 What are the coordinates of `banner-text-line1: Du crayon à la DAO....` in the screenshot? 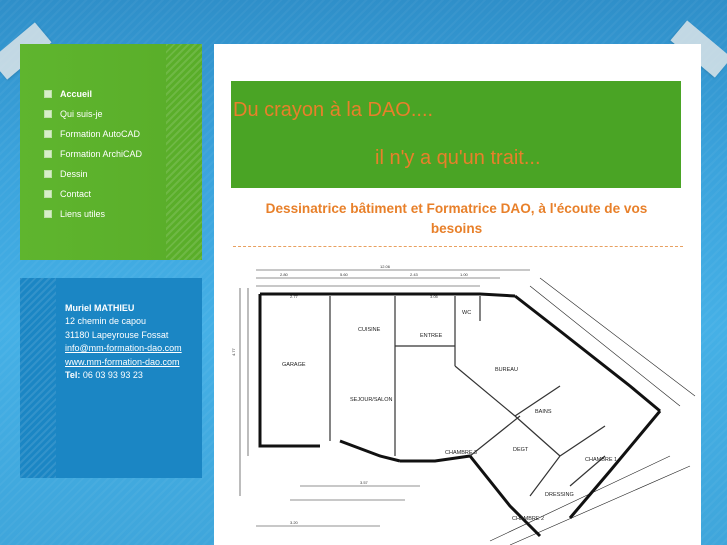 It's located at (333, 110).